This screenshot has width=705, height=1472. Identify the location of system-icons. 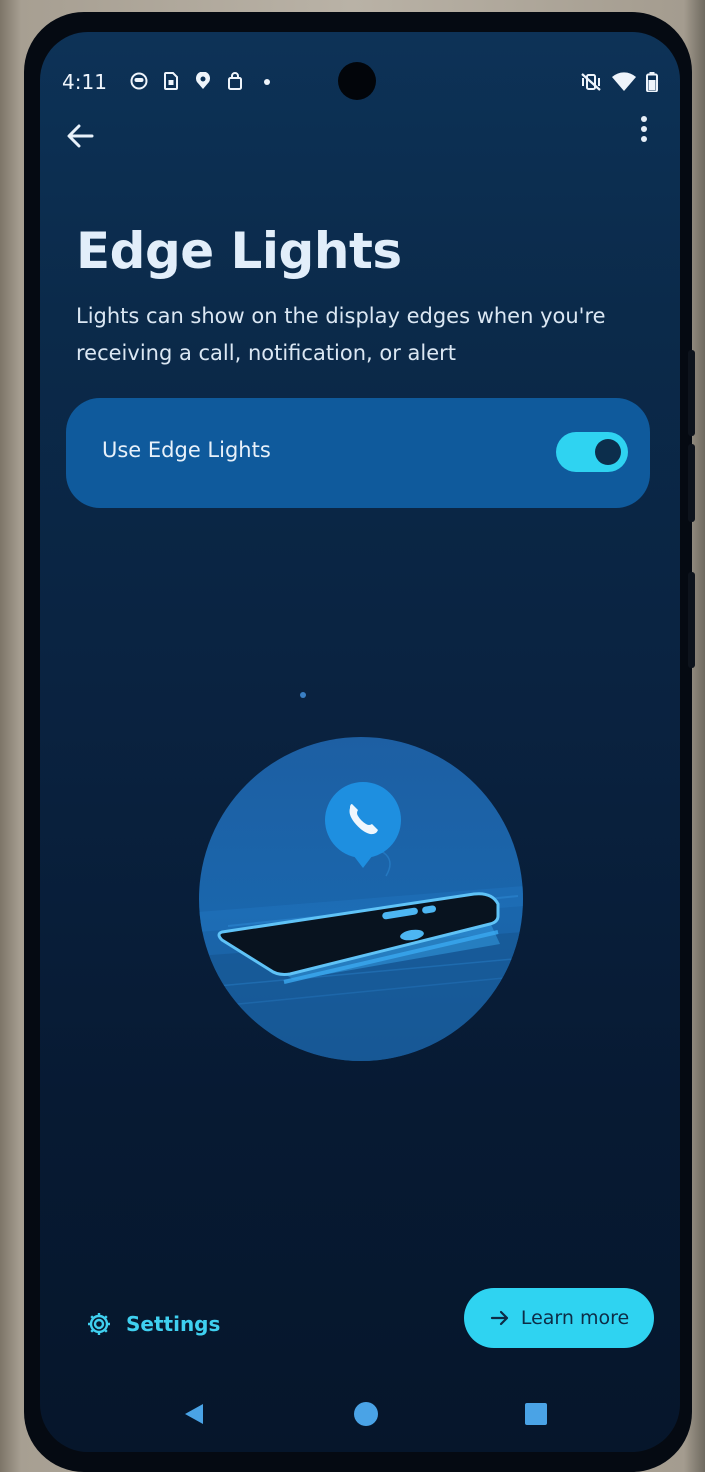
(619, 84).